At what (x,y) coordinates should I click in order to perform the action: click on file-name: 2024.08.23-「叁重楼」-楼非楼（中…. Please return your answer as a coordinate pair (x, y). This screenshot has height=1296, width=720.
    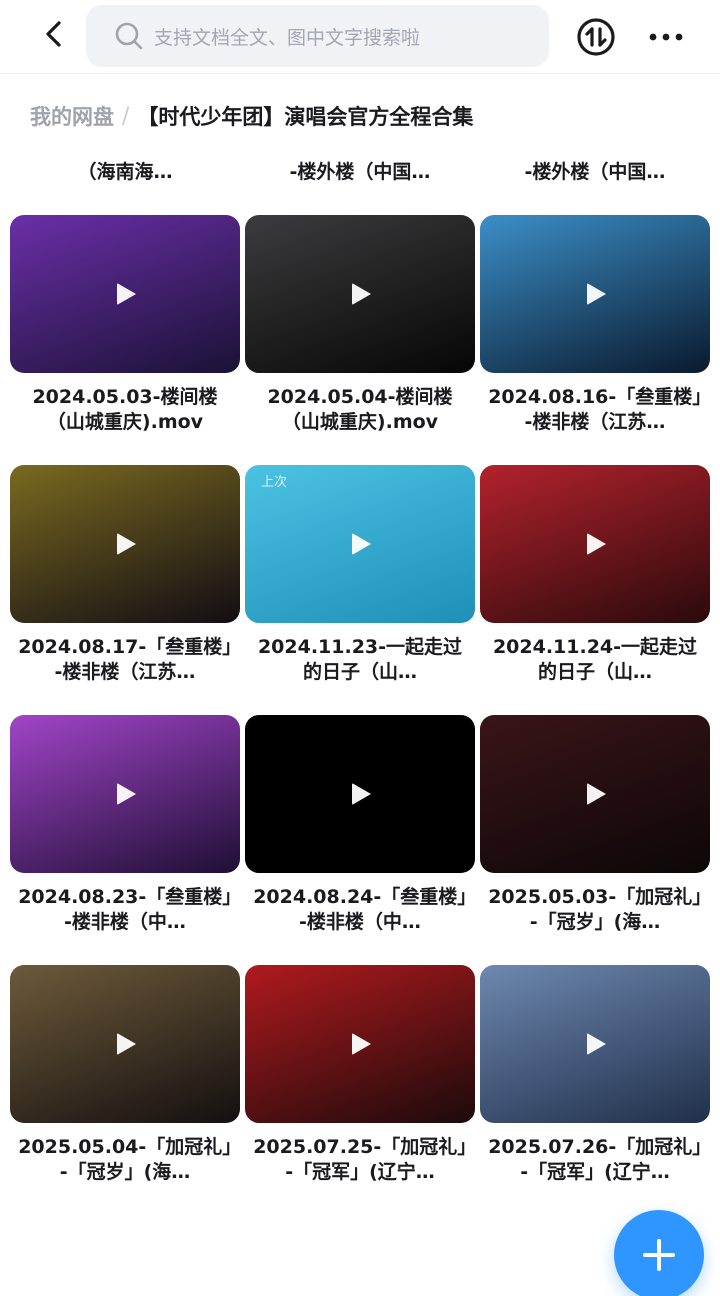
    Looking at the image, I should click on (125, 909).